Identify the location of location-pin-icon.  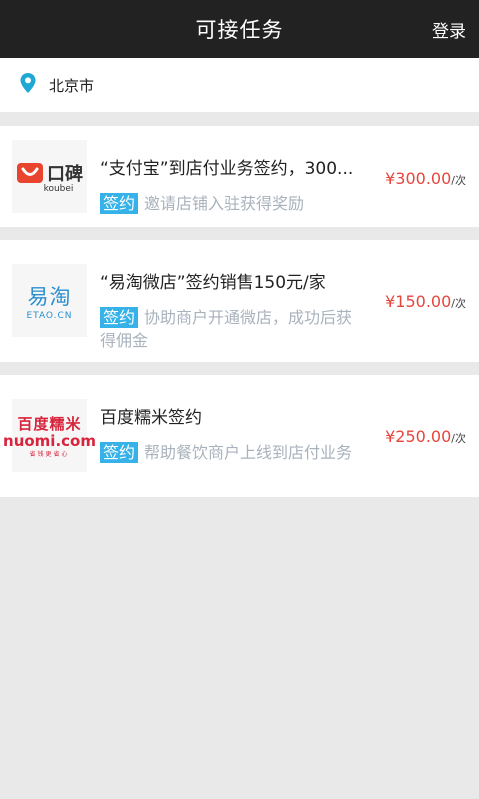
(28, 85).